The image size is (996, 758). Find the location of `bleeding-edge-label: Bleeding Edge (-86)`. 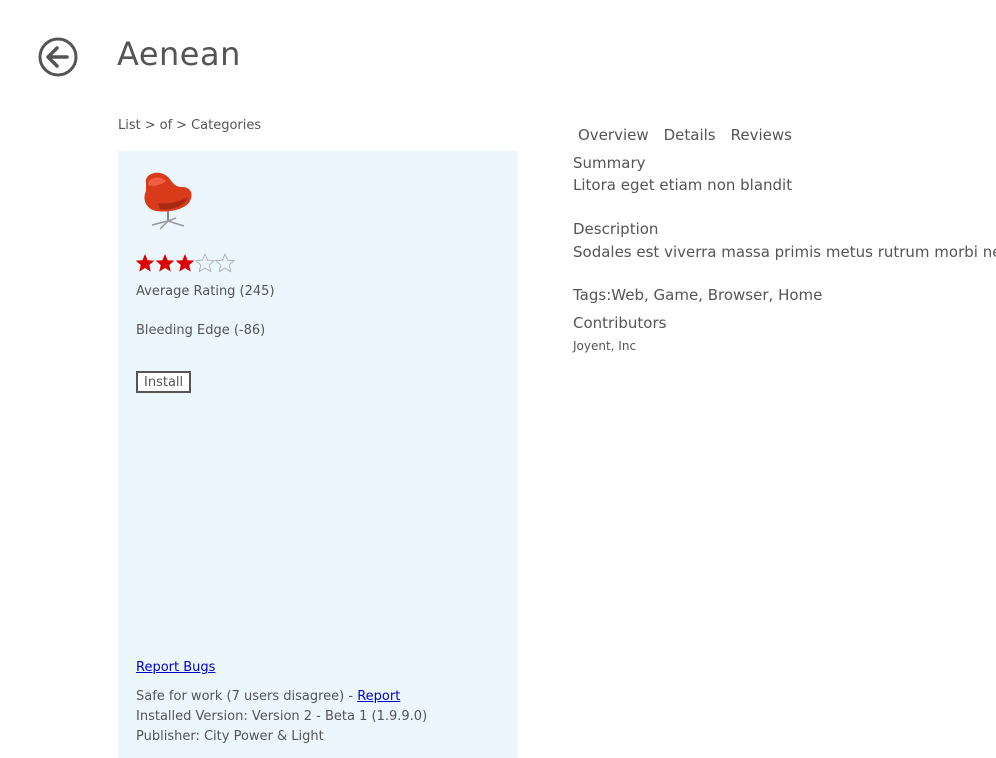

bleeding-edge-label: Bleeding Edge (-86) is located at coordinates (201, 330).